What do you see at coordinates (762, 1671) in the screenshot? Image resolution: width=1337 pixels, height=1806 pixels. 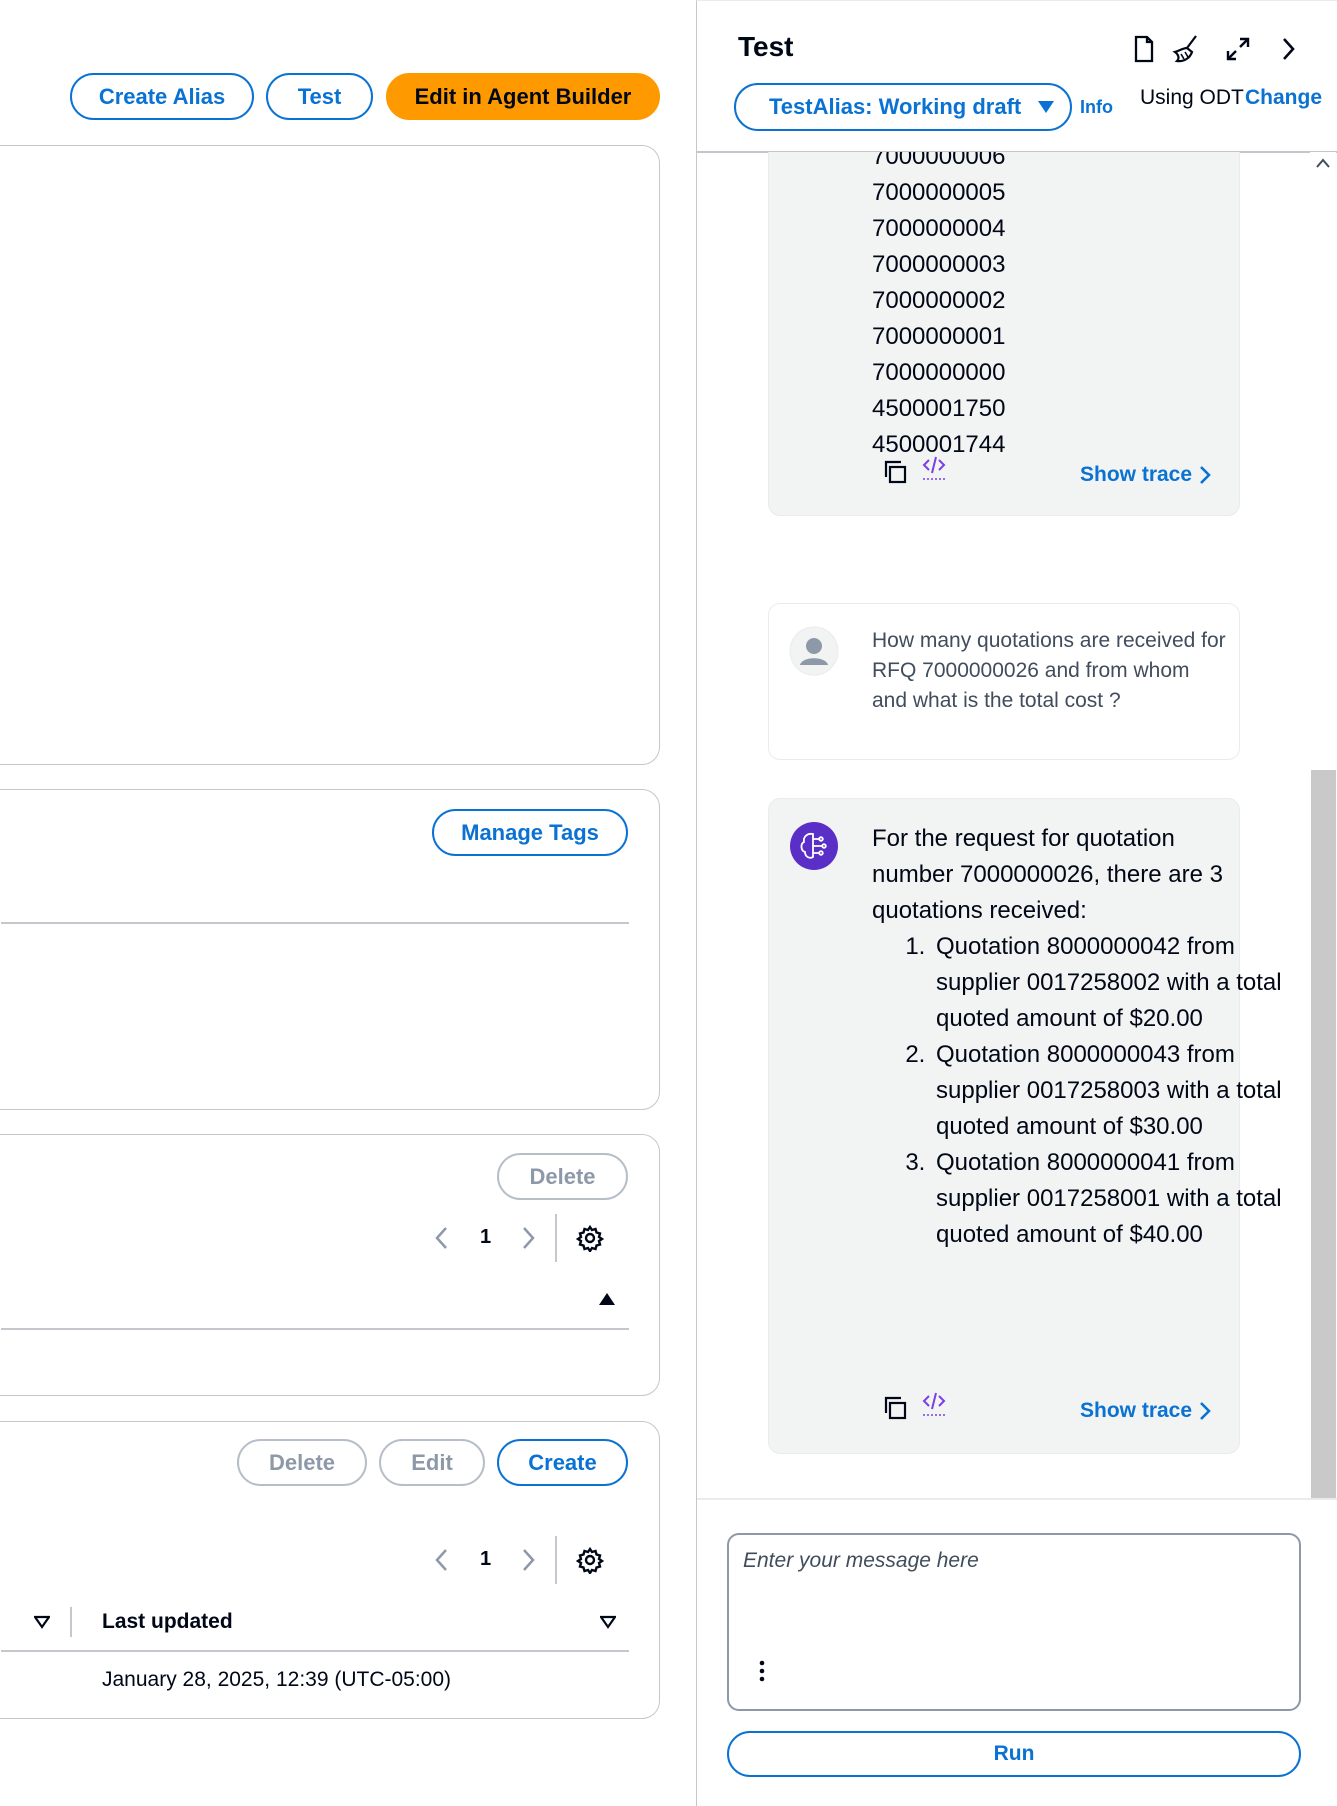 I see `more-options-vertical-icon` at bounding box center [762, 1671].